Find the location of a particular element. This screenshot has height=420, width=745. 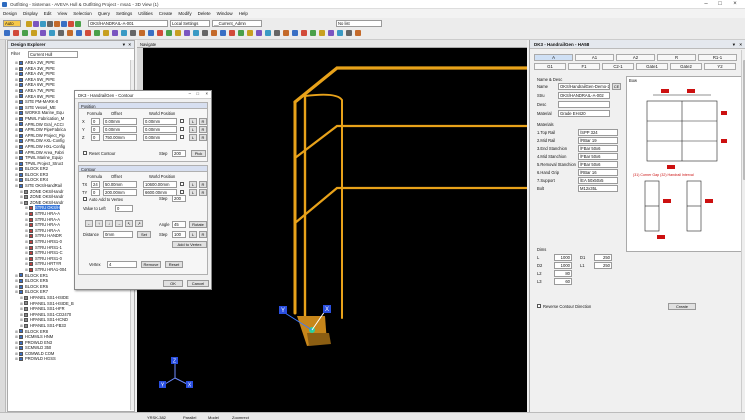

prop-input: OKS/HANDRAIL-A-002 is located at coordinates (584, 95).